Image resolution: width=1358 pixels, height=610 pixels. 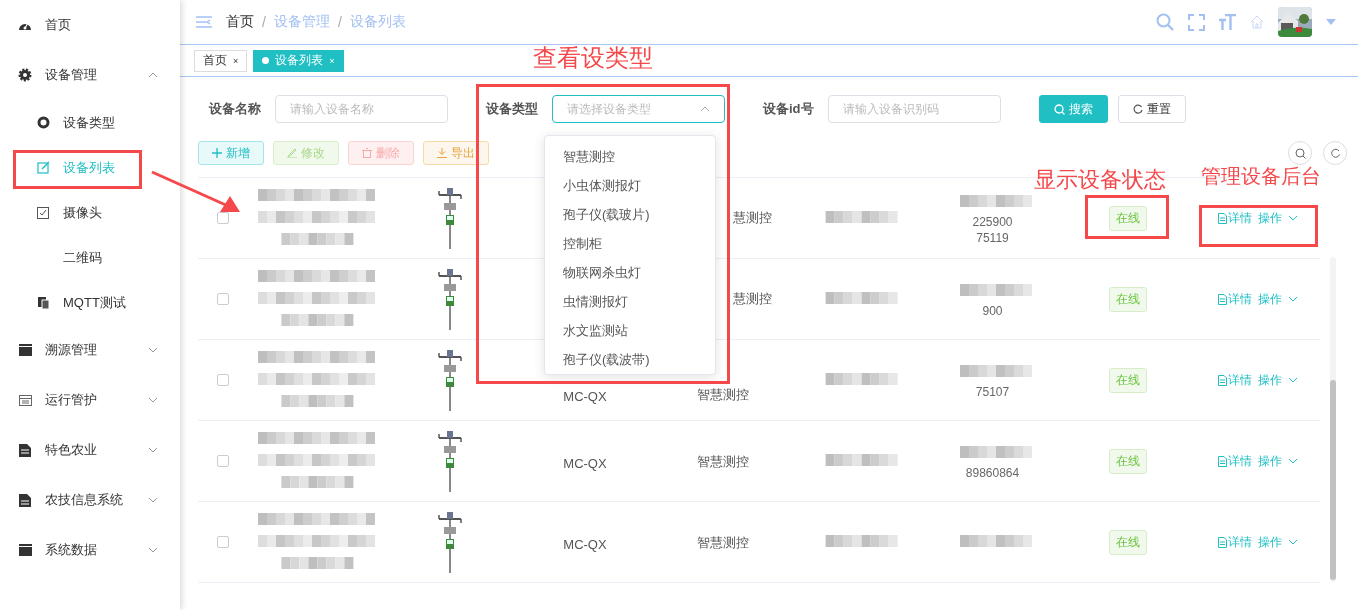 What do you see at coordinates (90, 302) in the screenshot?
I see `submenu-item: MQTT测试` at bounding box center [90, 302].